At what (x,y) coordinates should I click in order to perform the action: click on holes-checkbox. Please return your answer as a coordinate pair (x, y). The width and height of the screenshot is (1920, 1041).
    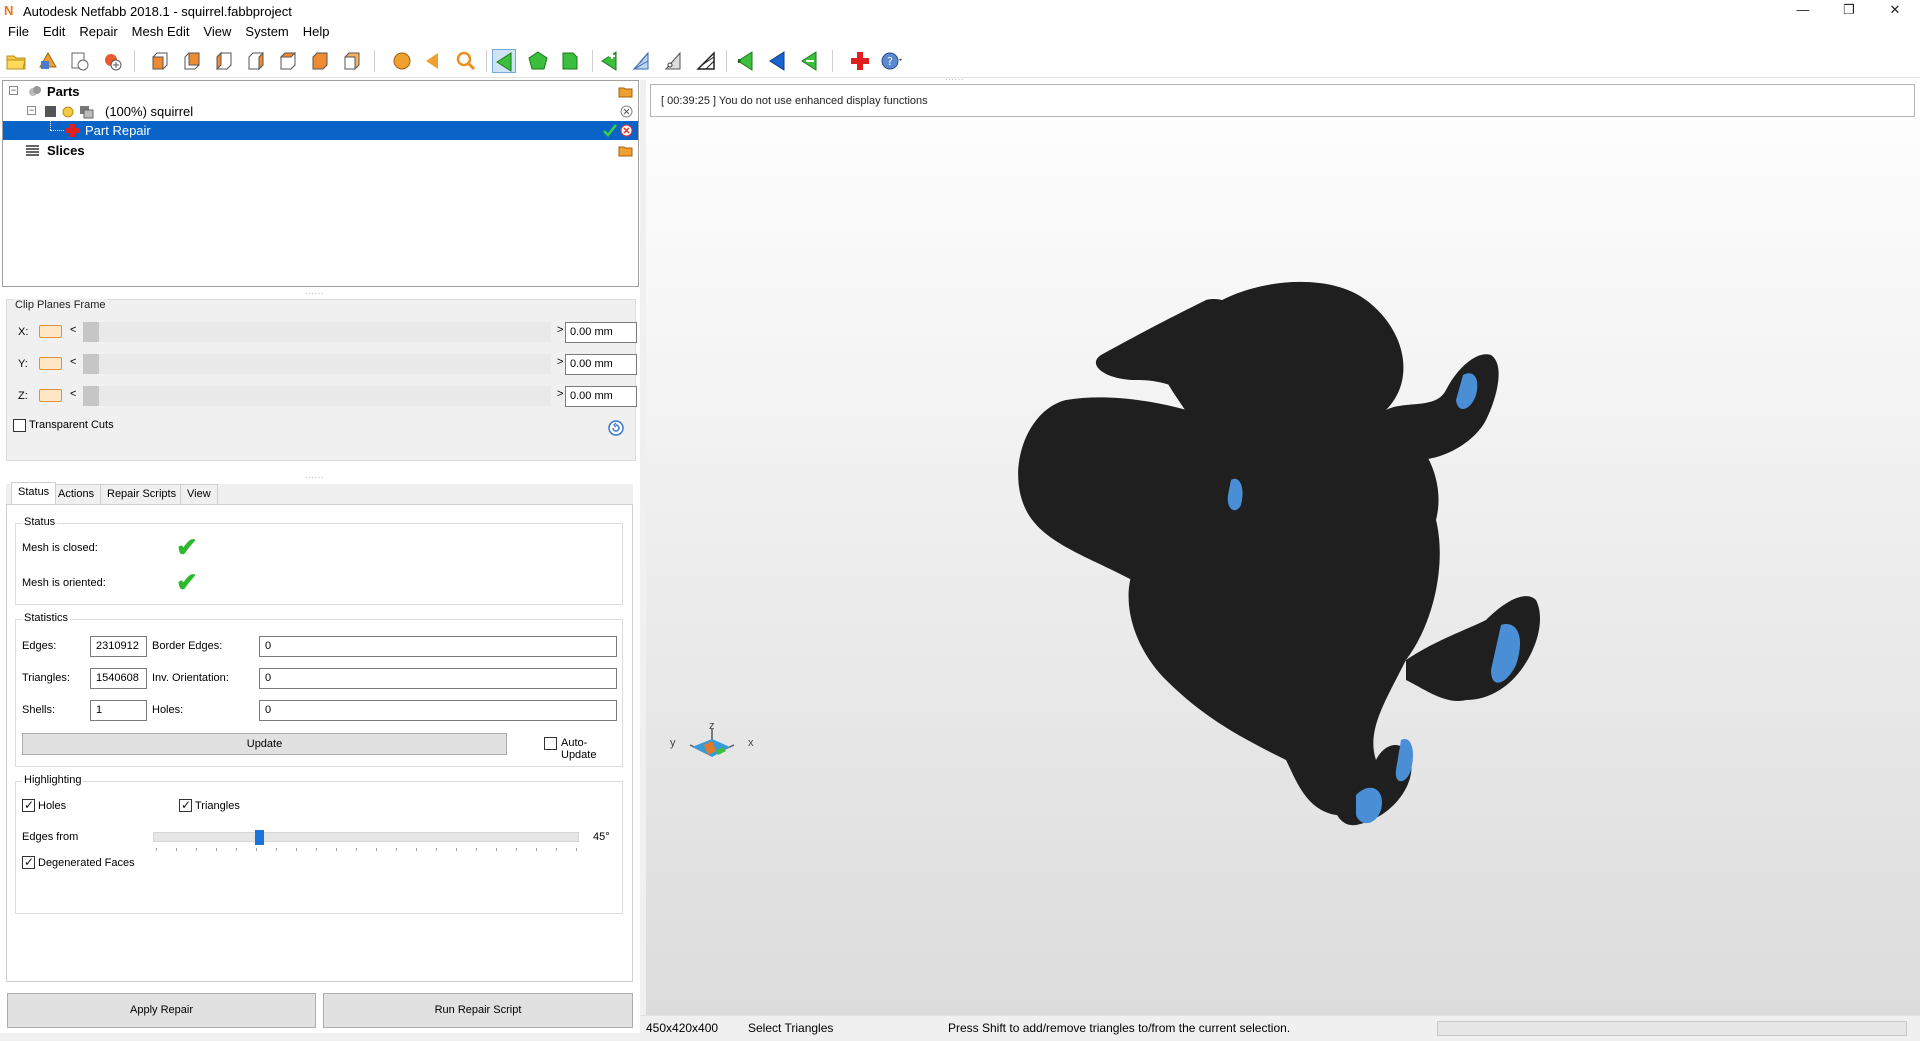
    Looking at the image, I should click on (28, 805).